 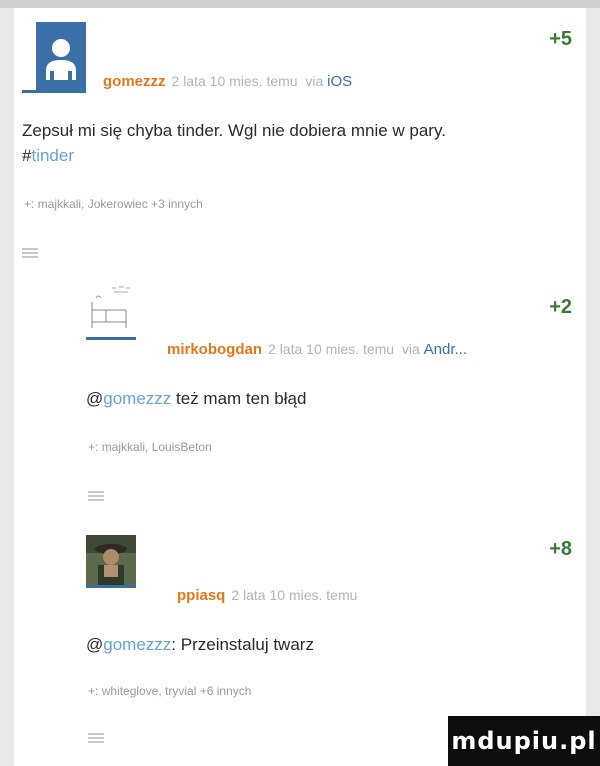 I want to click on comment-meta: gomezzz 2 lata 10 mies. temu via iOS, so click(x=227, y=81).